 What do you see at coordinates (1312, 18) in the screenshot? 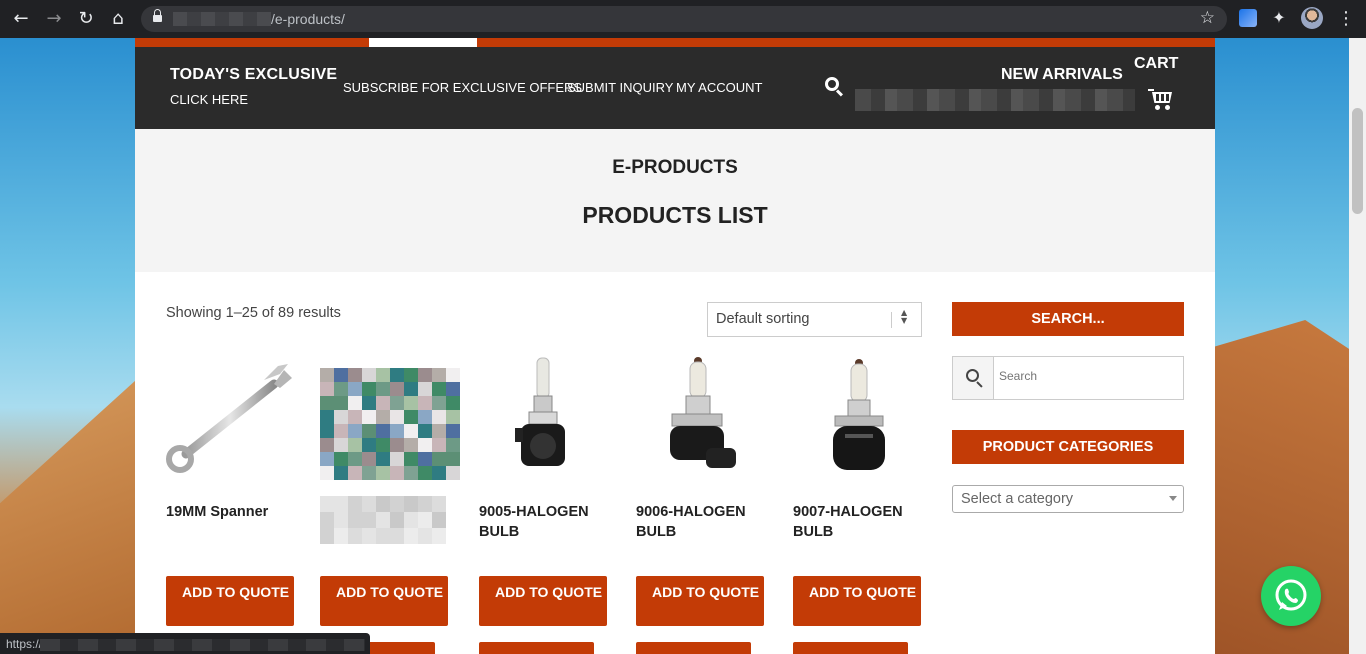
I see `profile-avatar` at bounding box center [1312, 18].